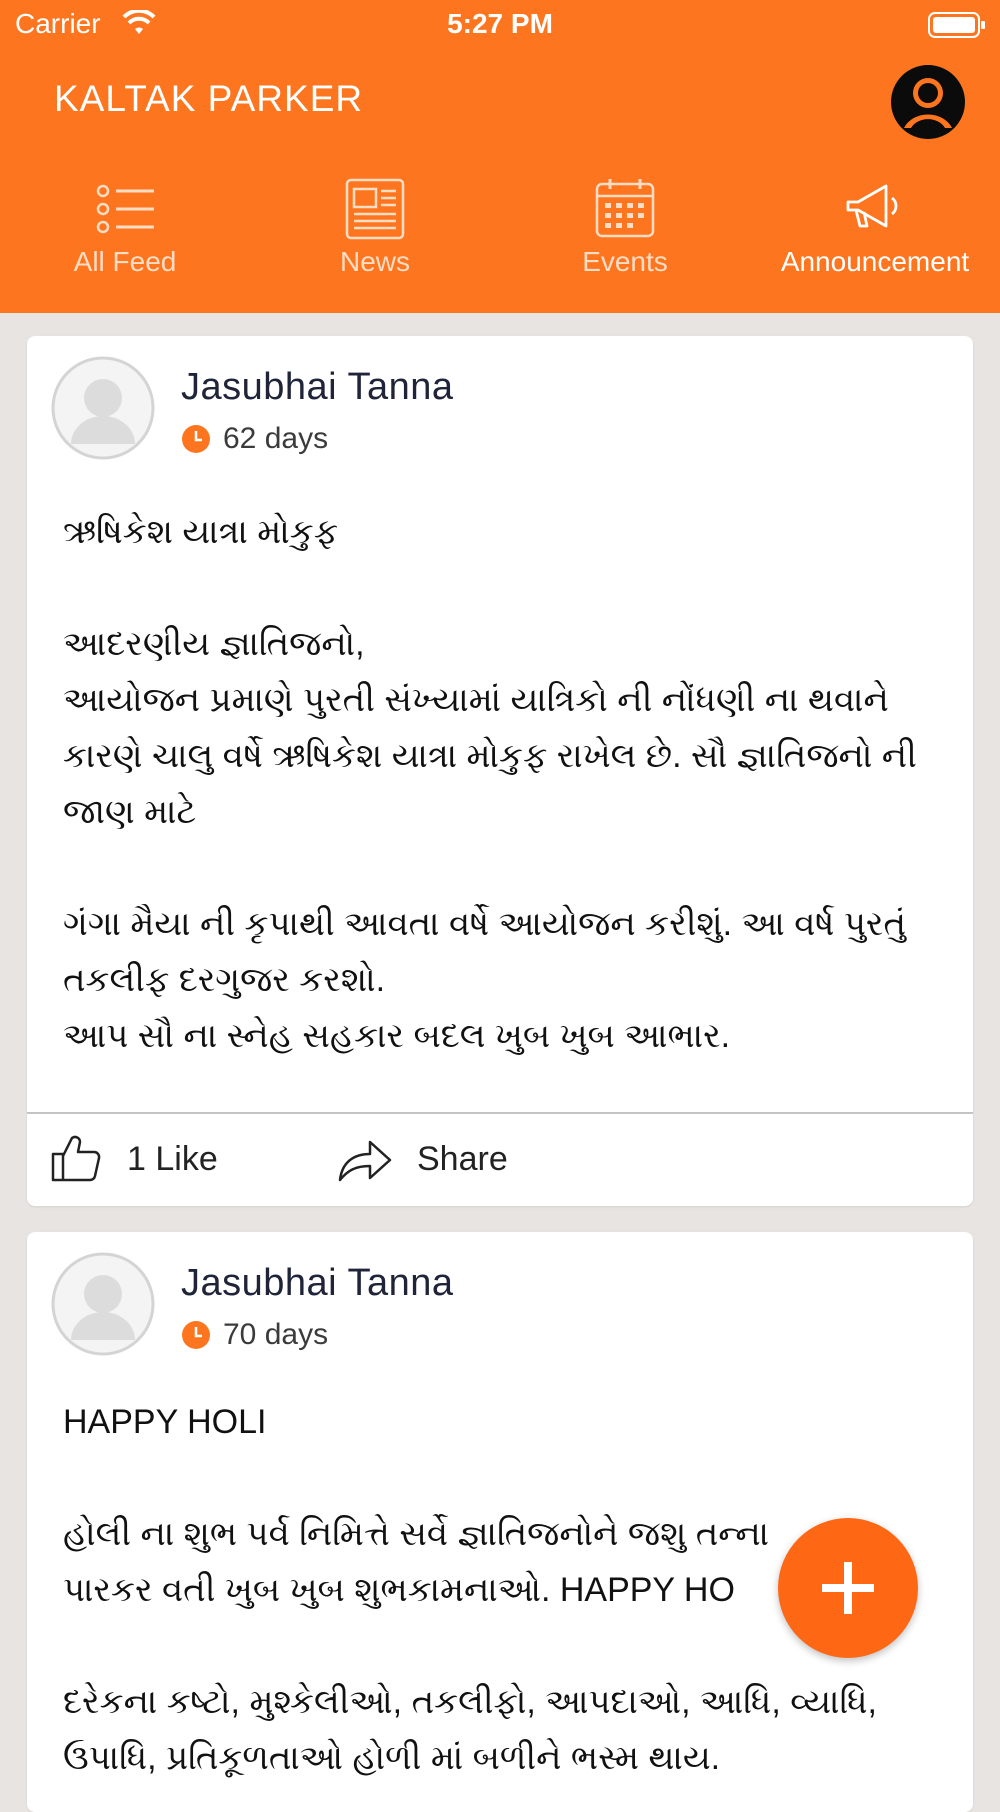 This screenshot has height=1812, width=1000. I want to click on share-icon, so click(365, 1160).